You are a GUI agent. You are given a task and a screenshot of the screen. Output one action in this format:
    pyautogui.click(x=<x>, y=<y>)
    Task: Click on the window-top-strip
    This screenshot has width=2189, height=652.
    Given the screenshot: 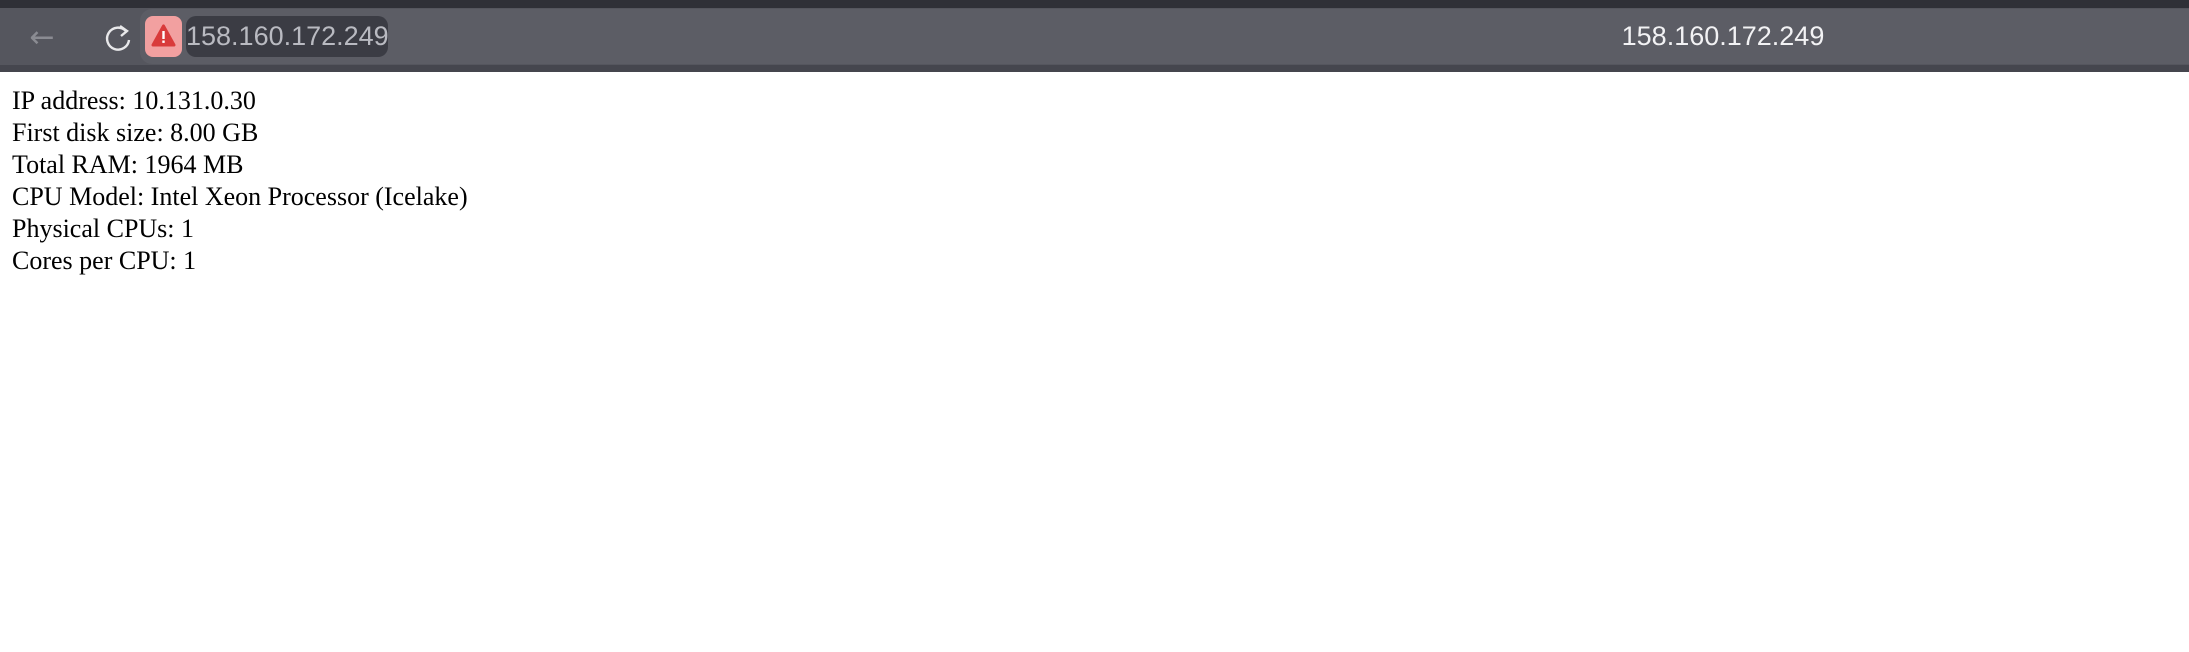 What is the action you would take?
    pyautogui.click(x=1094, y=4)
    